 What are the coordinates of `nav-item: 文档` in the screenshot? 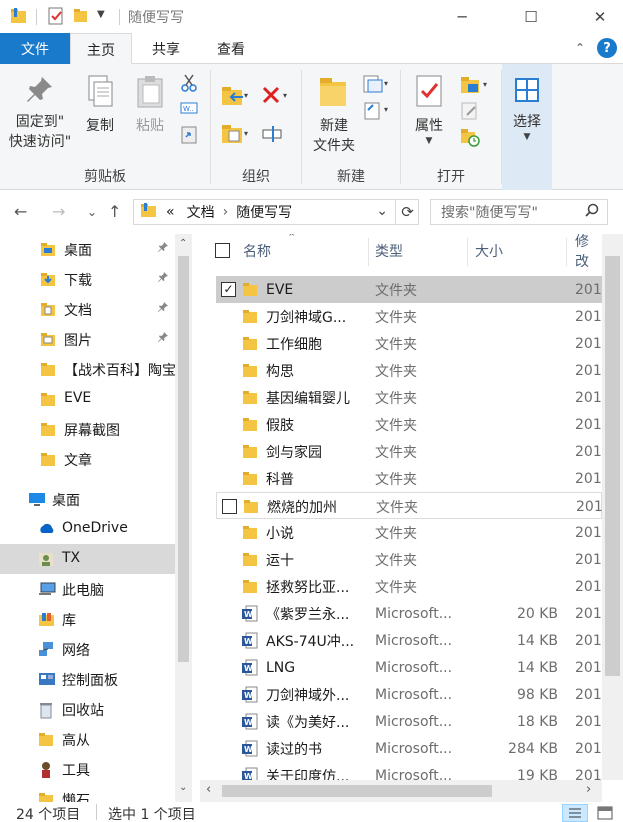 It's located at (87, 309).